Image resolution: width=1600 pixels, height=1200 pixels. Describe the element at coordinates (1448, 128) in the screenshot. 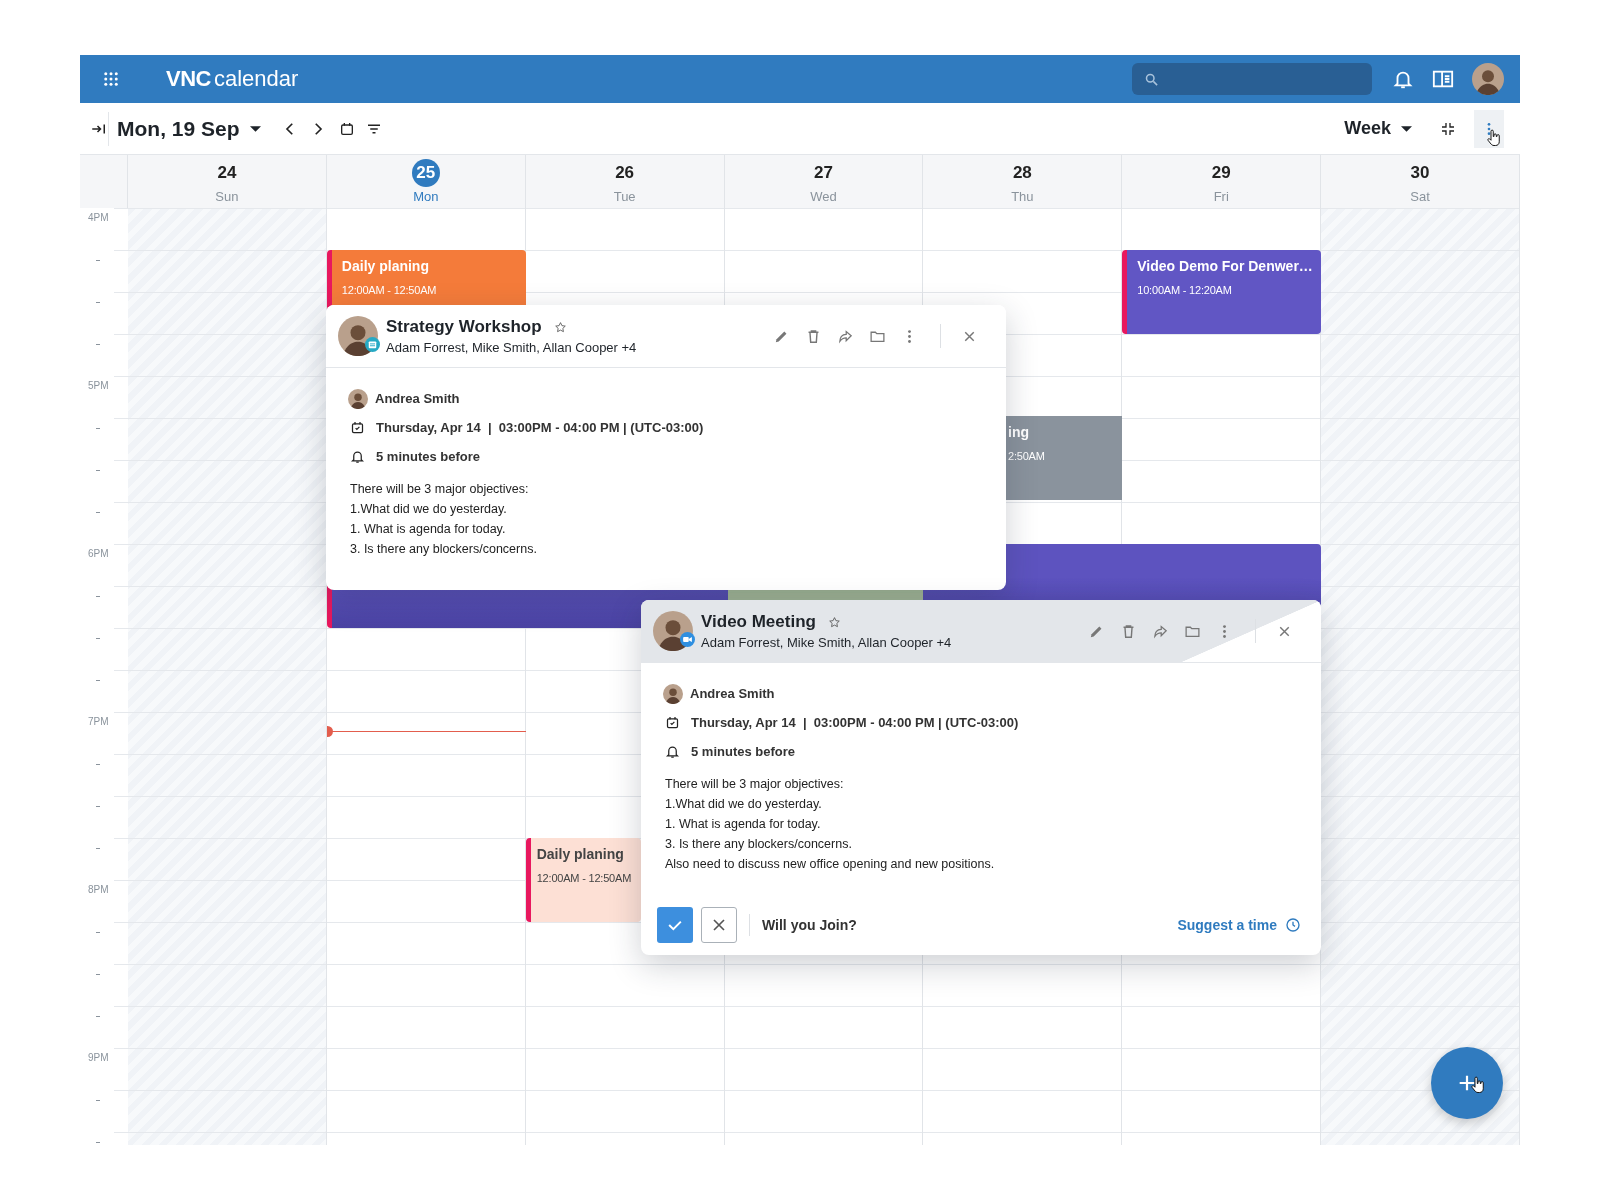

I see `compress-icon` at that location.